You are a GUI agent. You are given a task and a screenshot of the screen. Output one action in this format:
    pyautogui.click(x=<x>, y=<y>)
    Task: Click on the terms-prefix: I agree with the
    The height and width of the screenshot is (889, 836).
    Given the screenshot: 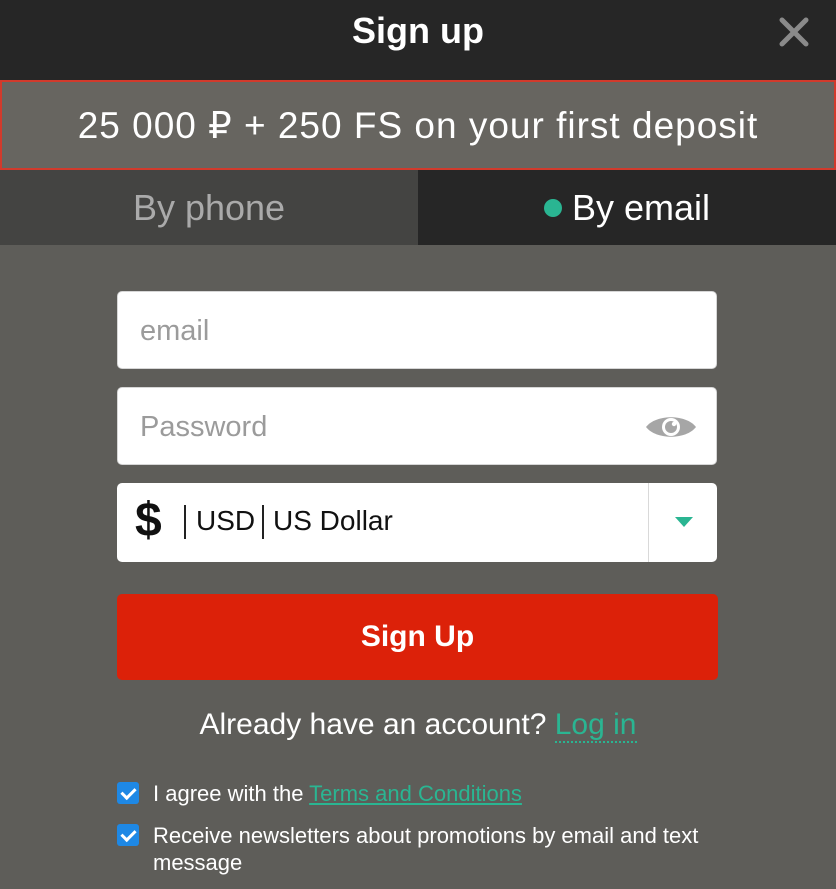 What is the action you would take?
    pyautogui.click(x=228, y=793)
    